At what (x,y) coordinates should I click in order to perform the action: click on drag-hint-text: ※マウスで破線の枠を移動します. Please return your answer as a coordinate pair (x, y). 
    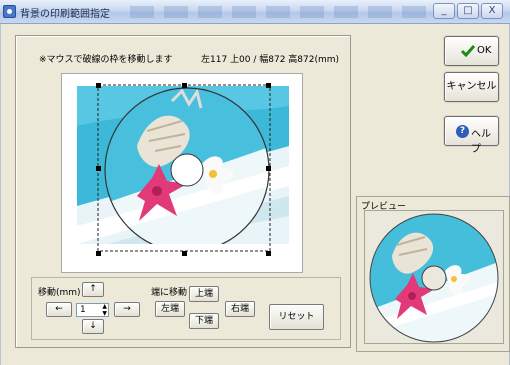
    Looking at the image, I should click on (106, 60).